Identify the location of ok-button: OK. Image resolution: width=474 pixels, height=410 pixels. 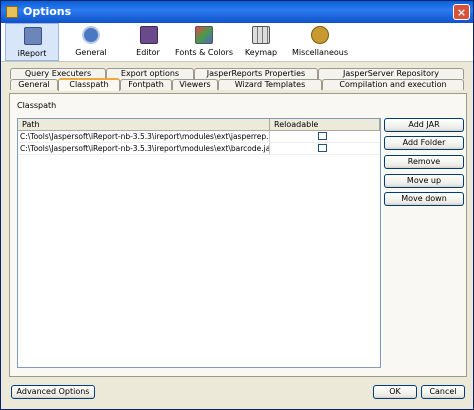
(395, 392).